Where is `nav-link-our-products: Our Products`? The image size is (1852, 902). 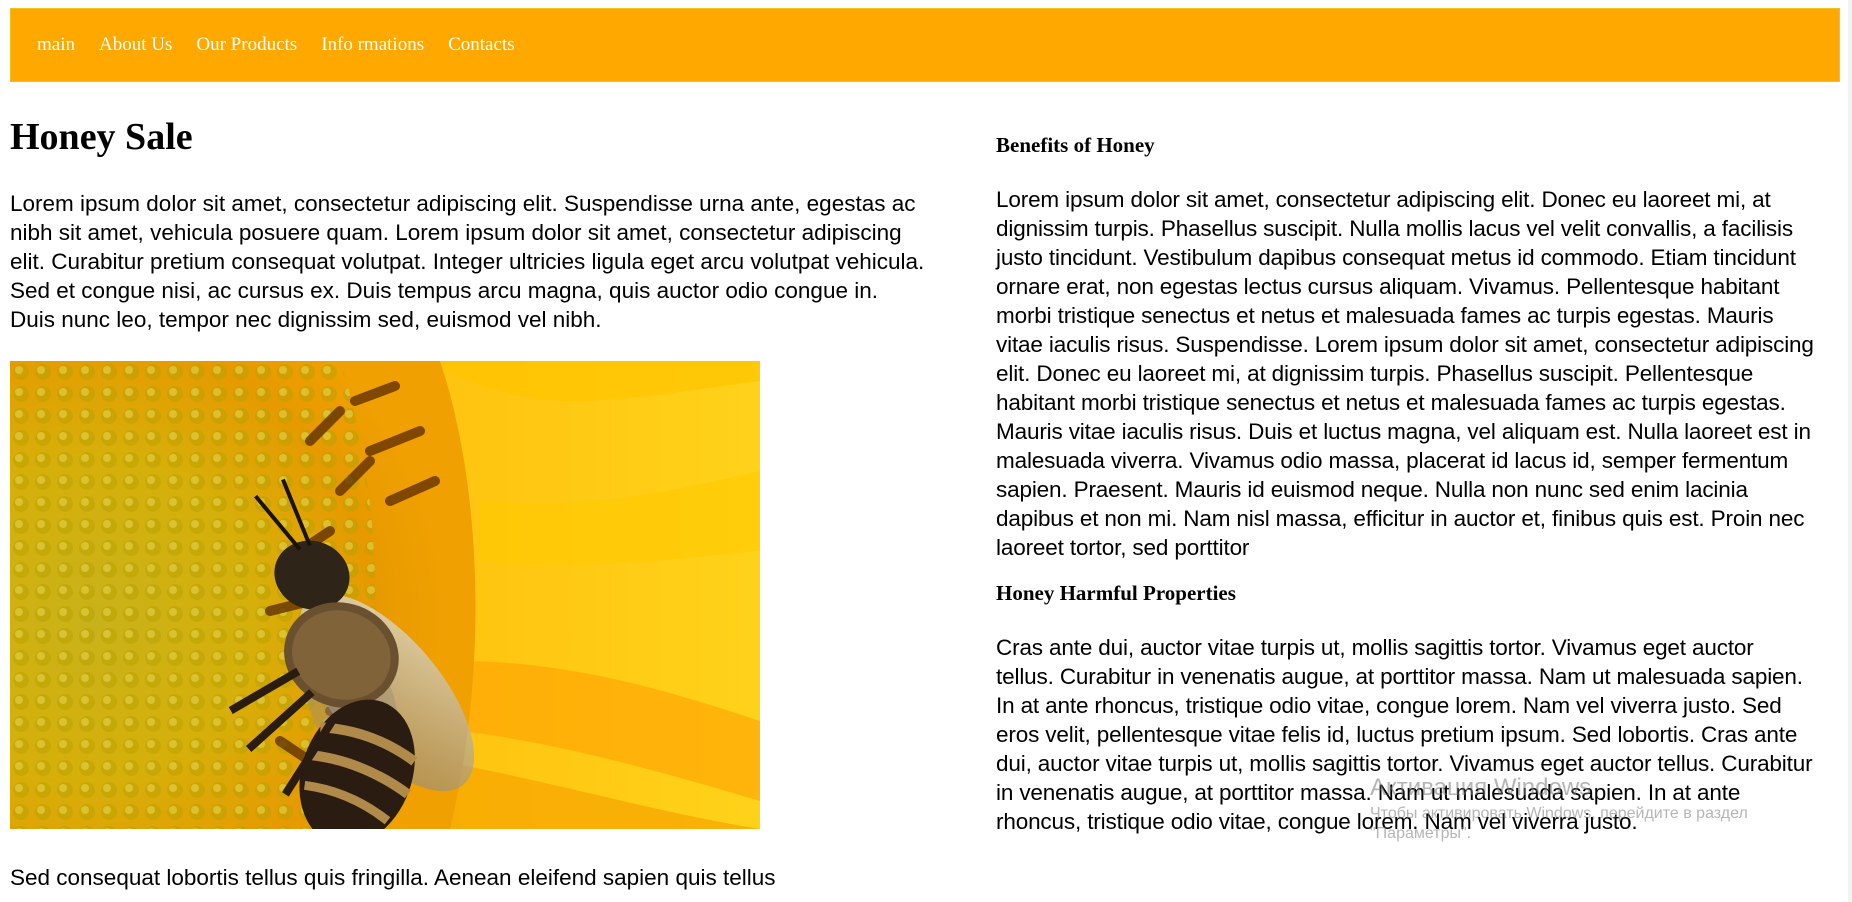
nav-link-our-products: Our Products is located at coordinates (246, 45).